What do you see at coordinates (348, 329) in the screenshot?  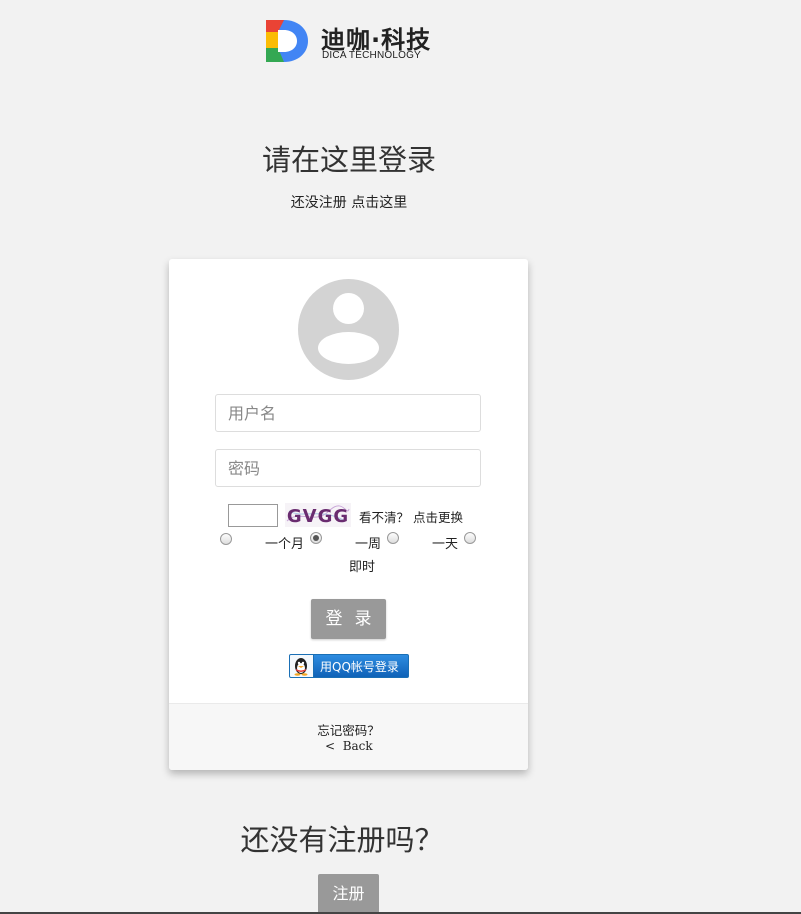 I see `user-avatar-icon` at bounding box center [348, 329].